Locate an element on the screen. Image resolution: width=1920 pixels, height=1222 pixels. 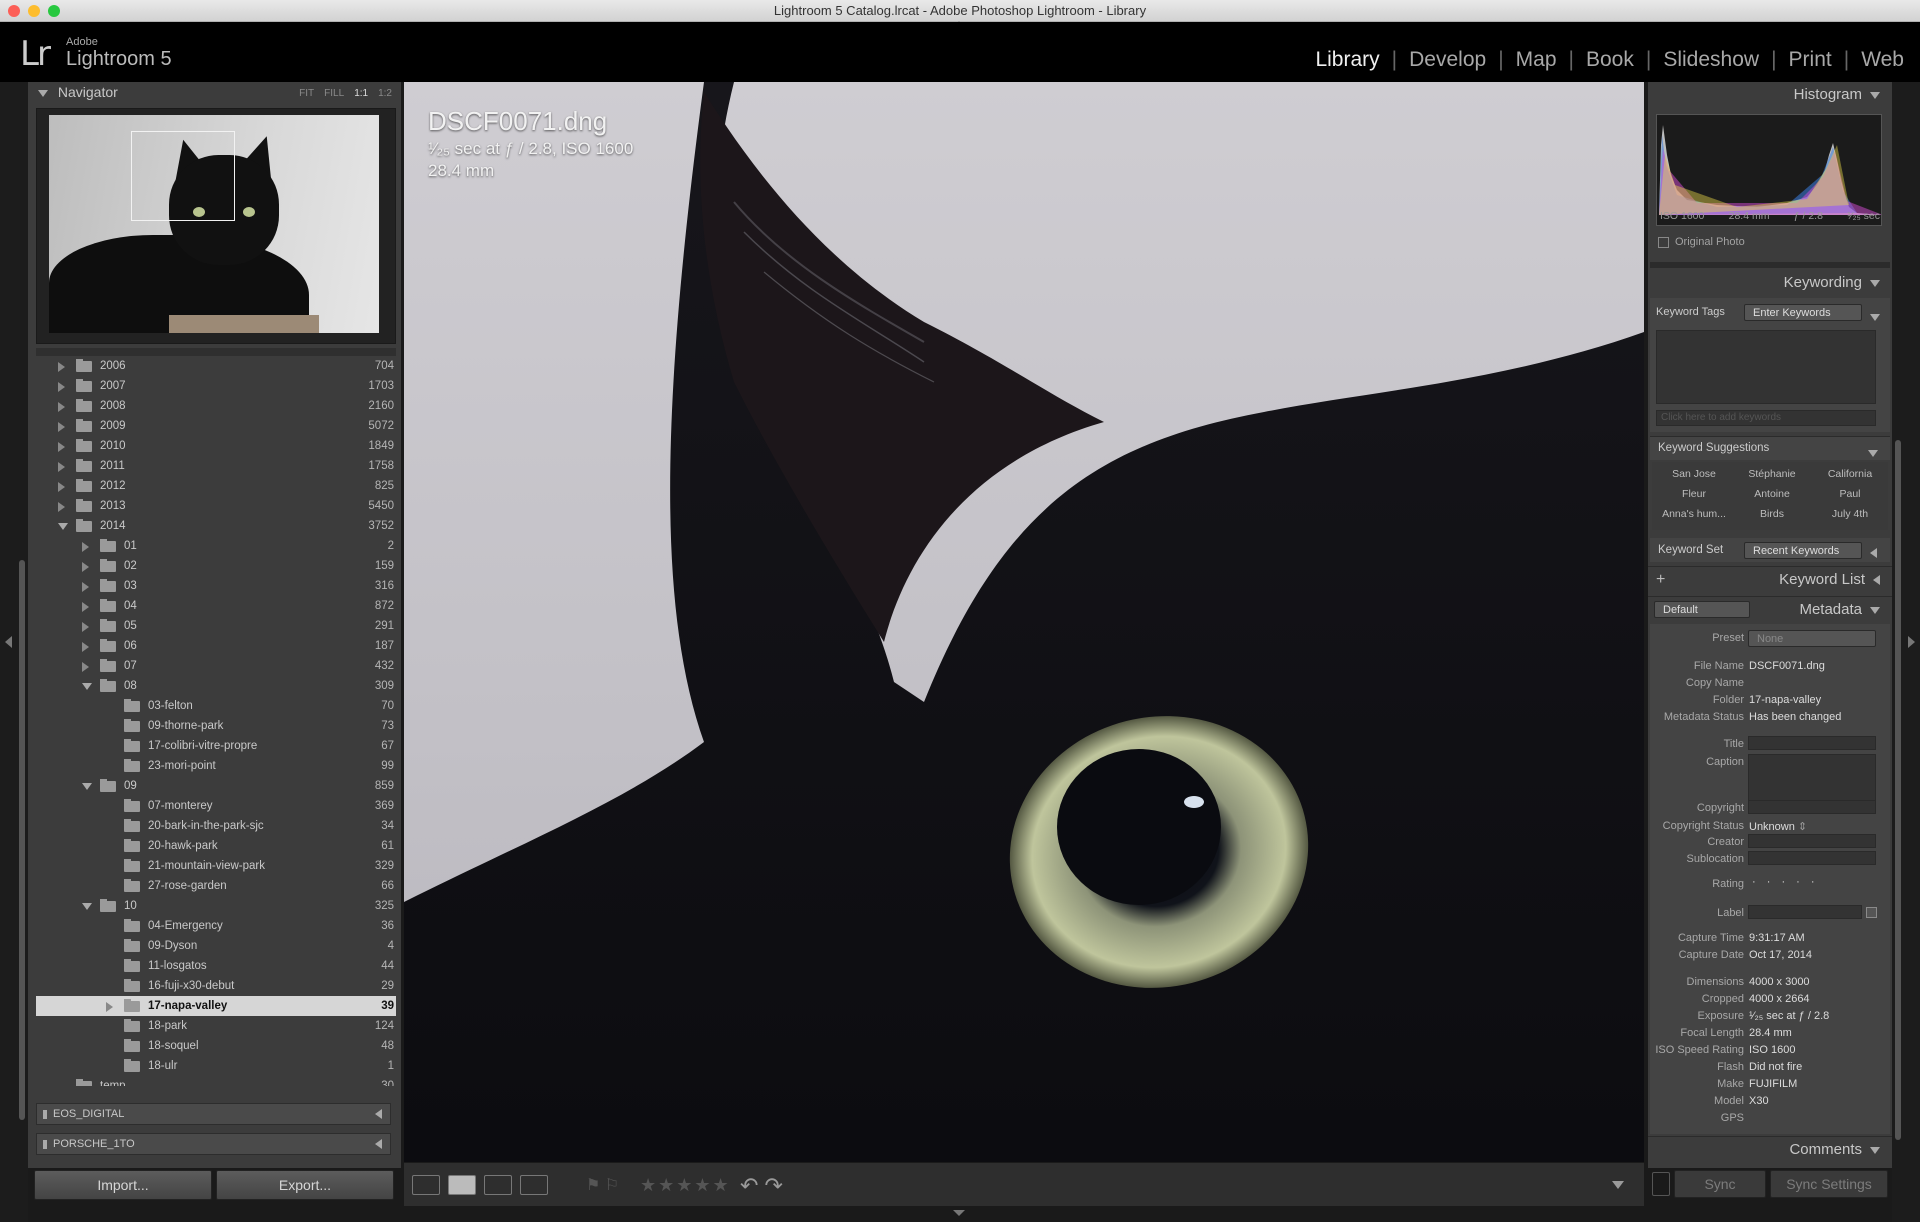
zoom-1-1: 1:1 is located at coordinates (361, 93).